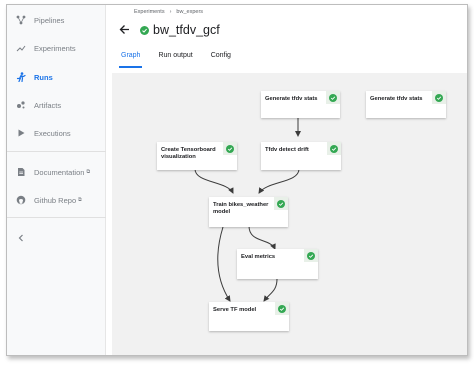  Describe the element at coordinates (249, 316) in the screenshot. I see `graph-node-serve-tf-model: Serve TF model` at that location.